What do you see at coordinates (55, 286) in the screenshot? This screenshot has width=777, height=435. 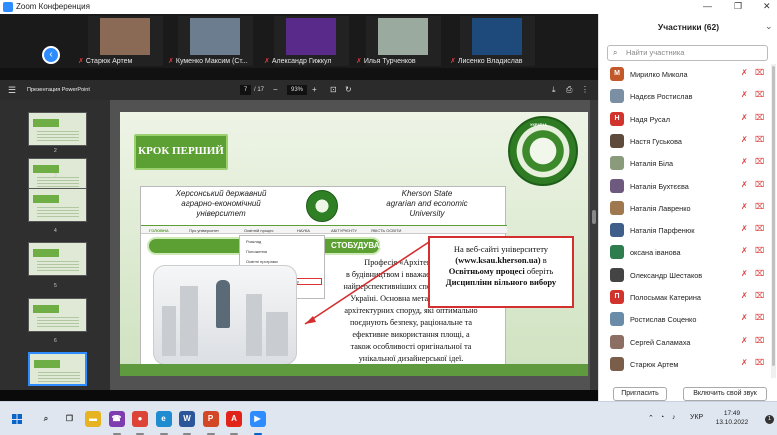 I see `thumbnail-number: 5` at bounding box center [55, 286].